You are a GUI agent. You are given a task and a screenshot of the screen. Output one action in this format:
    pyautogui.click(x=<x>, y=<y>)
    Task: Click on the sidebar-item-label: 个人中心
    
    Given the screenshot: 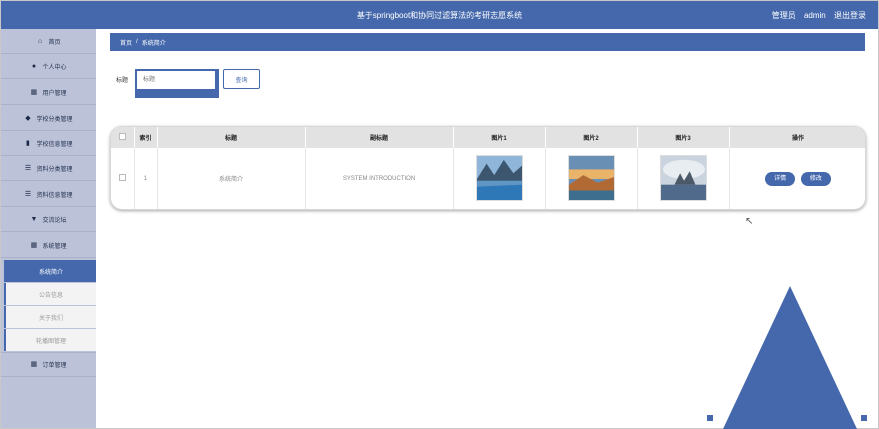 What is the action you would take?
    pyautogui.click(x=54, y=67)
    